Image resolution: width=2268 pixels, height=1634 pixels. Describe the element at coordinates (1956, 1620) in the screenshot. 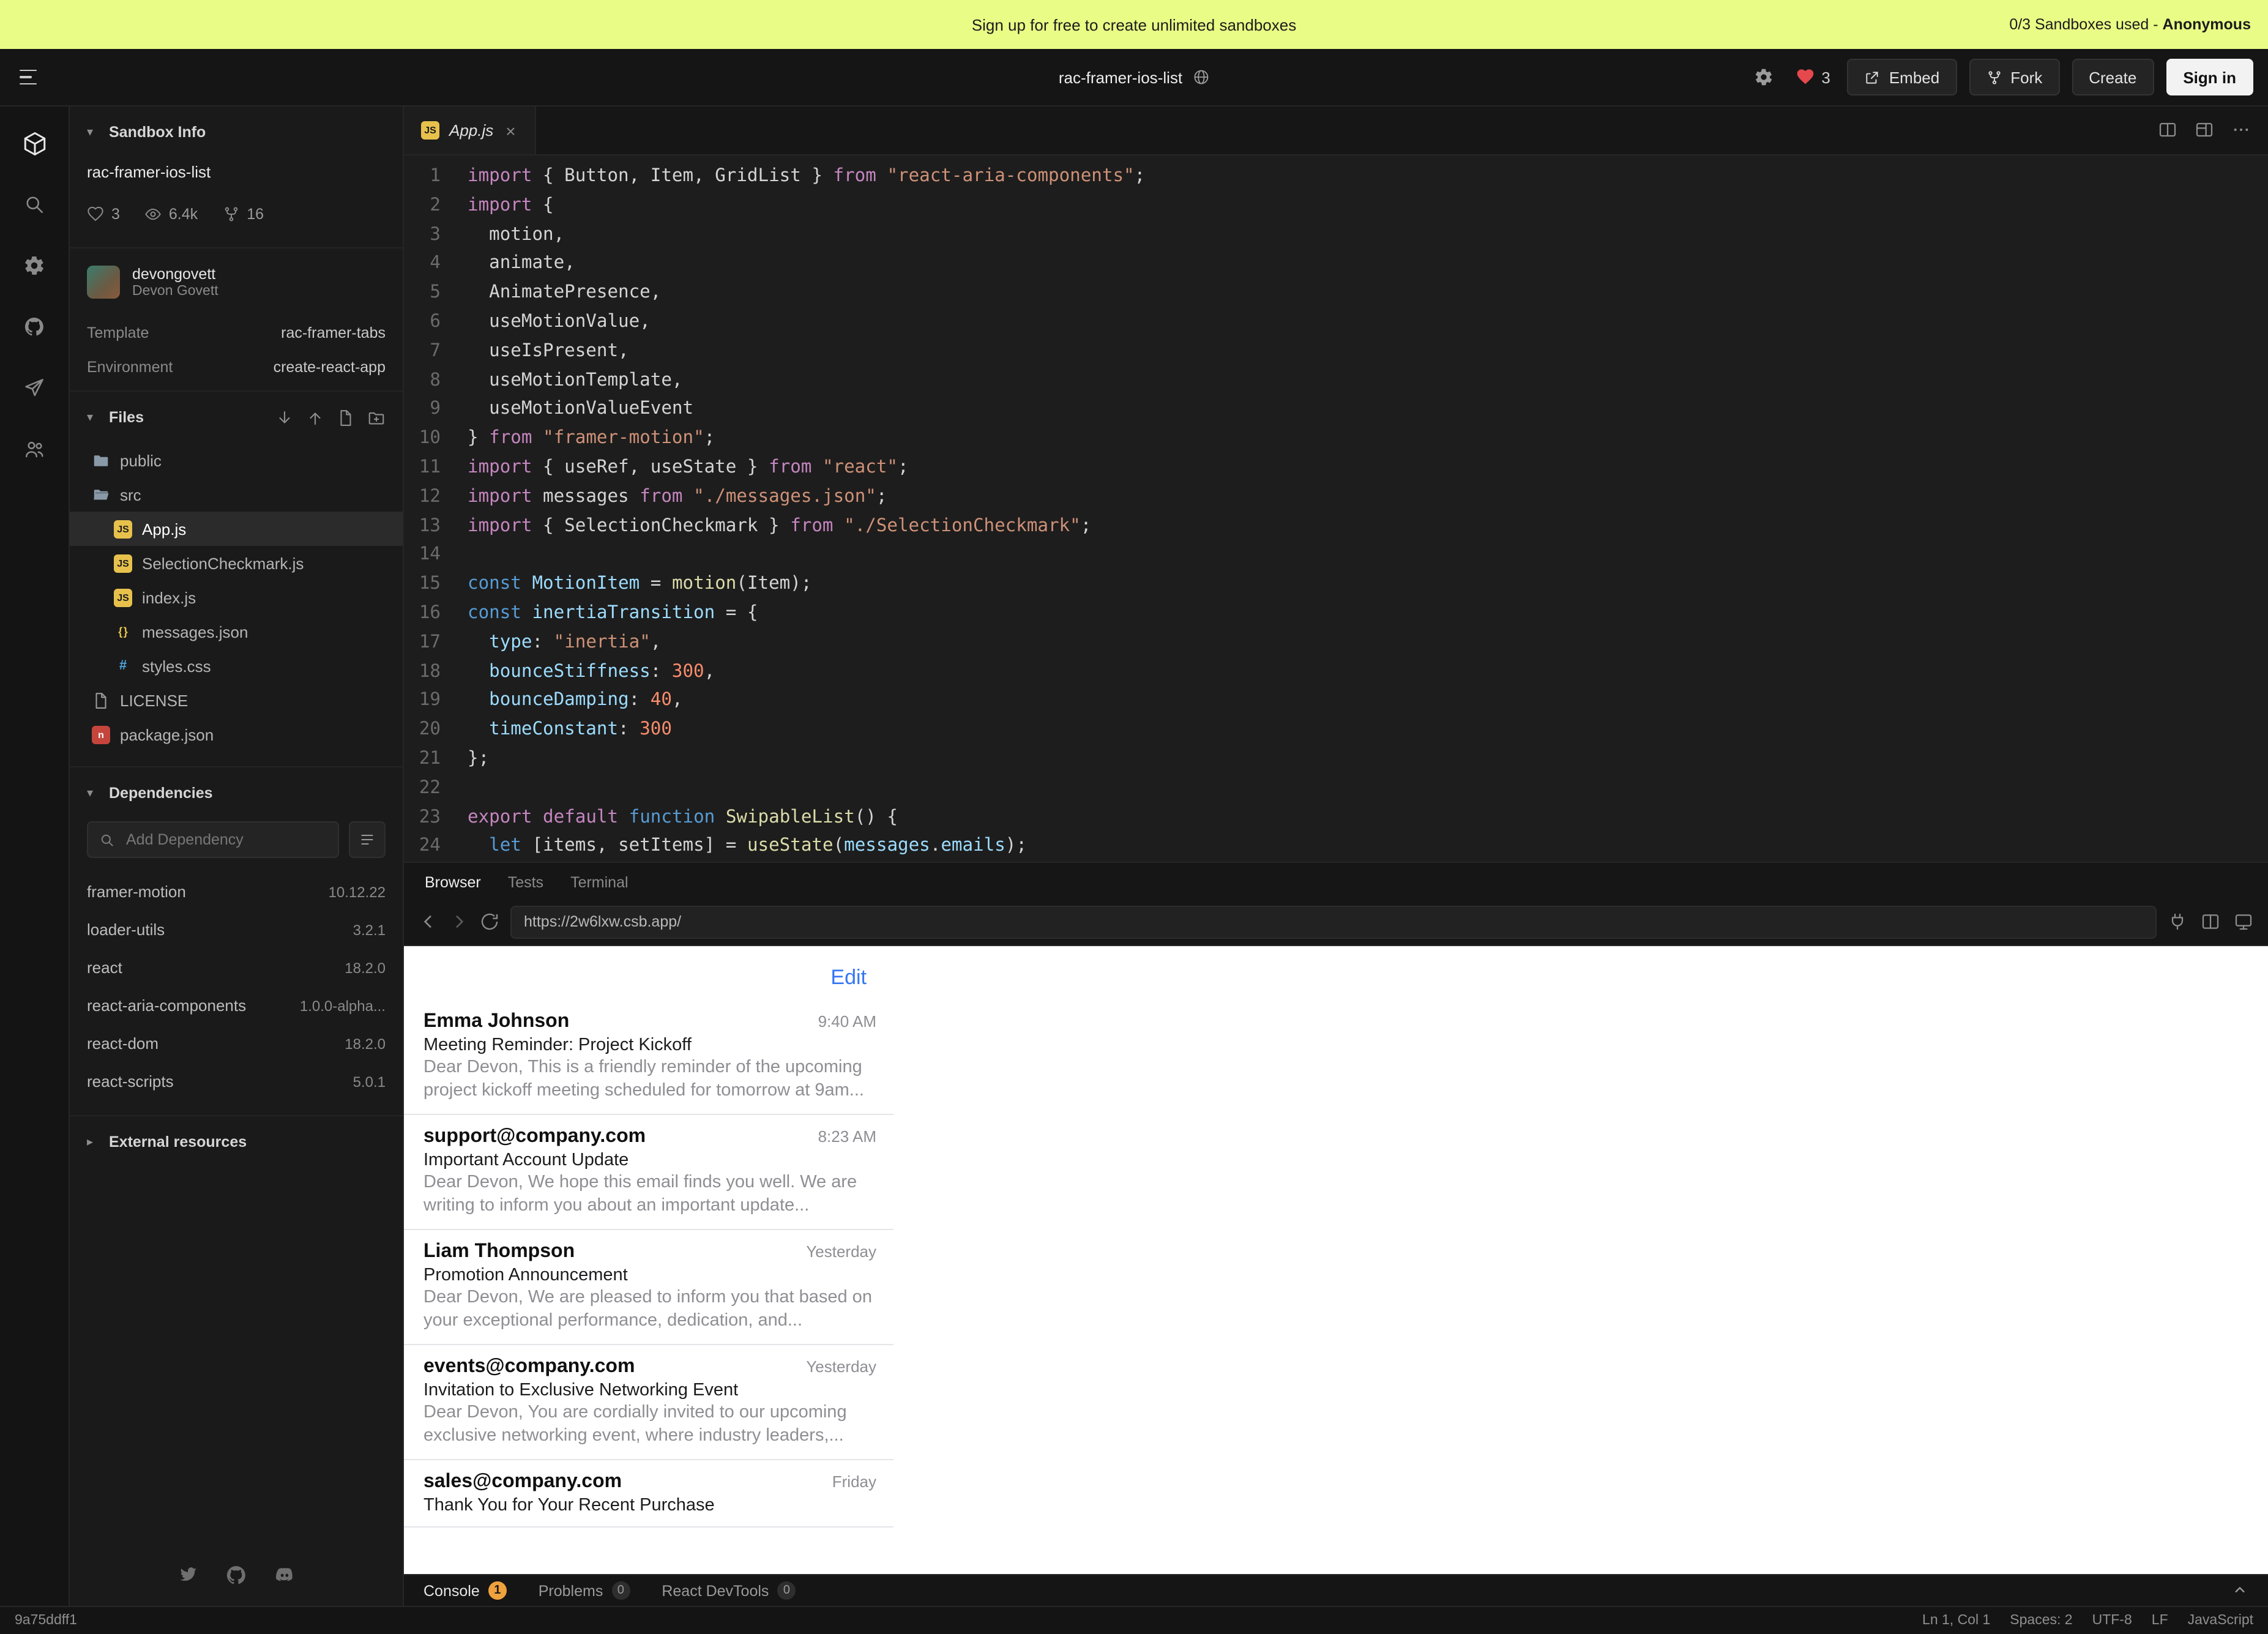

I see `cursor-position: Ln 1, Col 1` at that location.